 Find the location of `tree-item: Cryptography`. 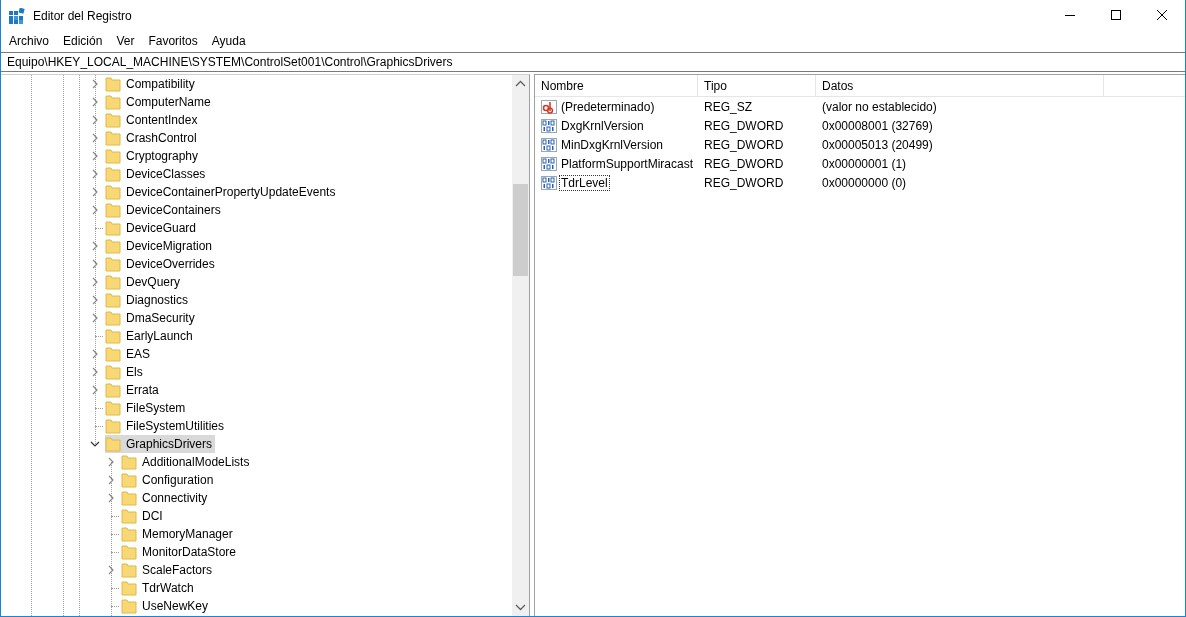

tree-item: Cryptography is located at coordinates (153, 156).